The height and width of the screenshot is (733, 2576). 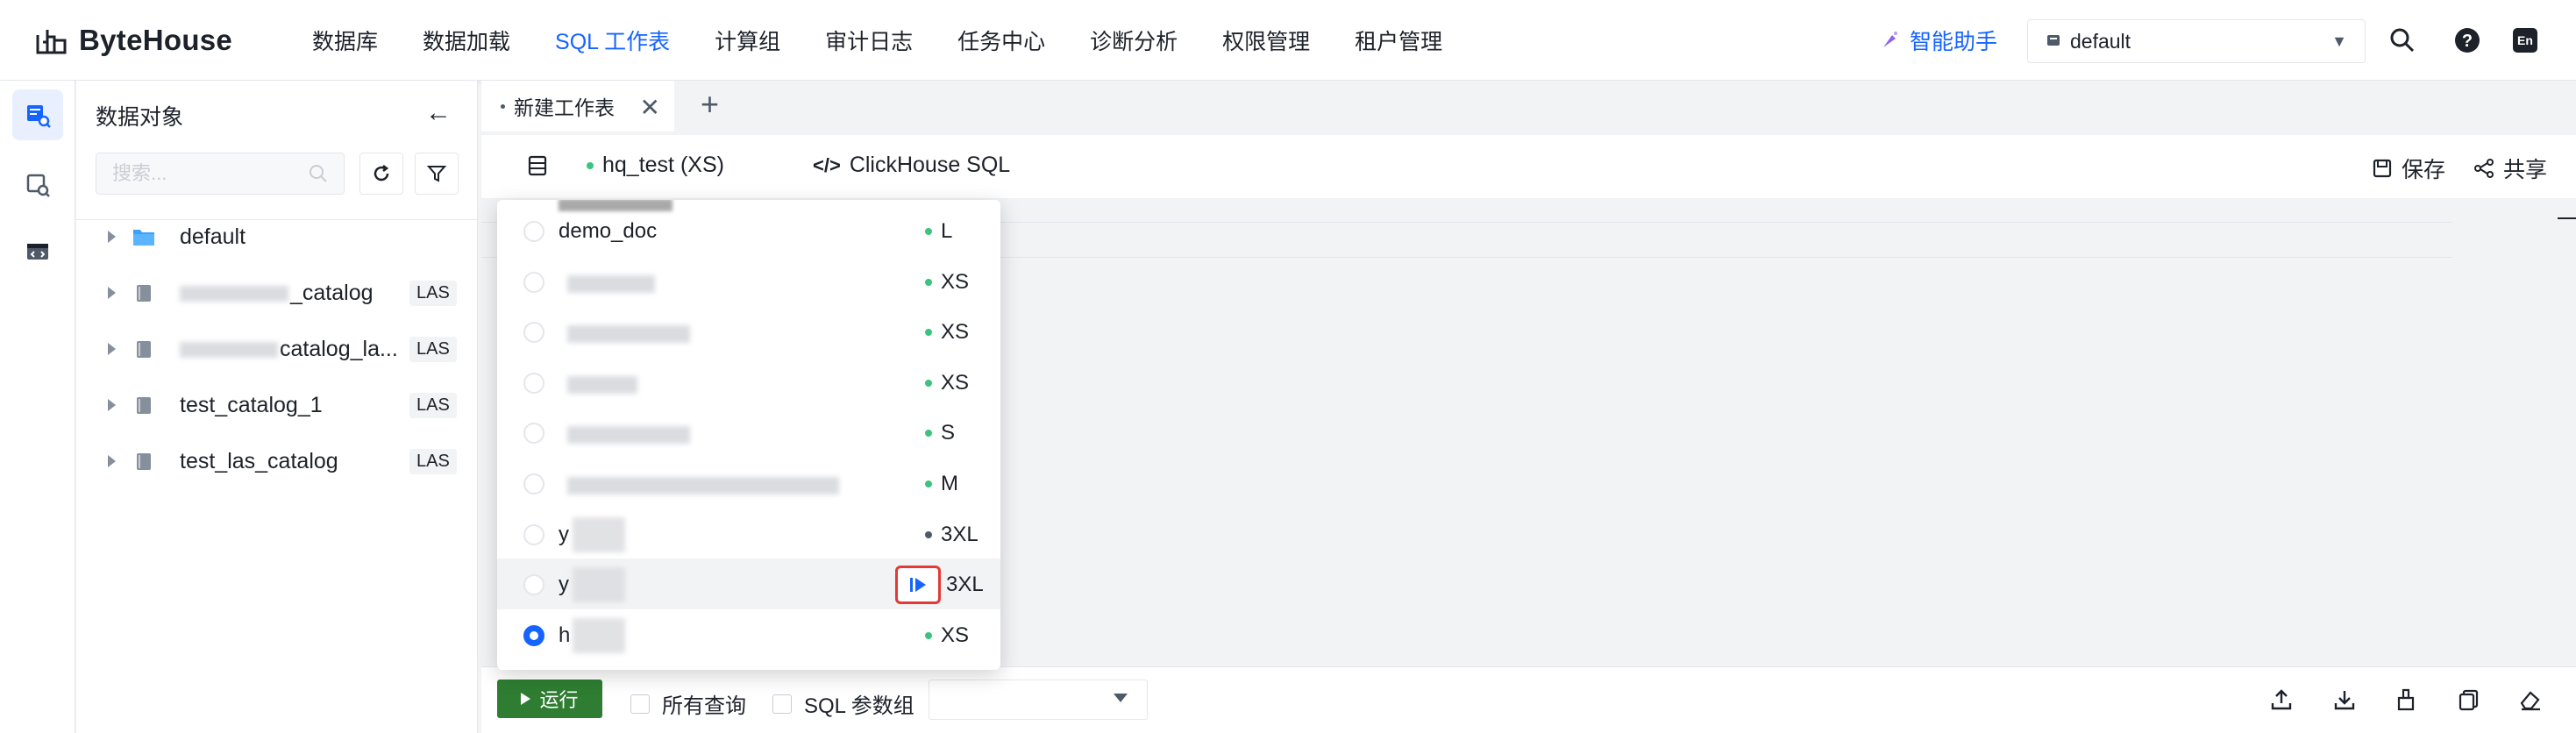 What do you see at coordinates (612, 40) in the screenshot?
I see `nav-item: SQL 工作表` at bounding box center [612, 40].